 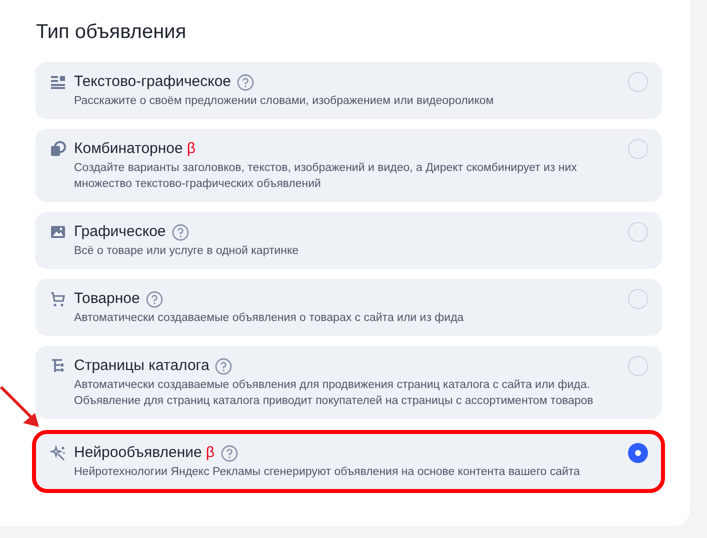 What do you see at coordinates (58, 82) in the screenshot?
I see `text-layout-icon` at bounding box center [58, 82].